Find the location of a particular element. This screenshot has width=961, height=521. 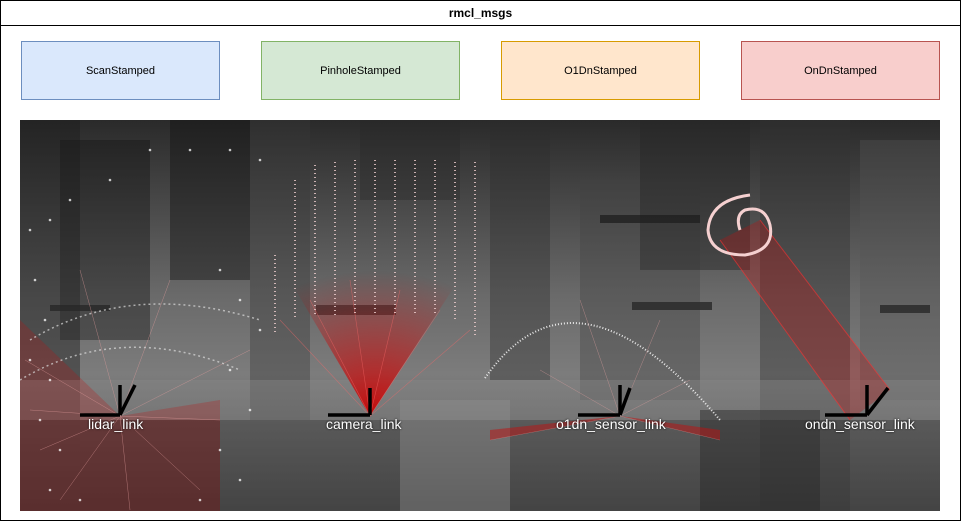

ondn-stamped-box: OnDnStamped is located at coordinates (840, 70).